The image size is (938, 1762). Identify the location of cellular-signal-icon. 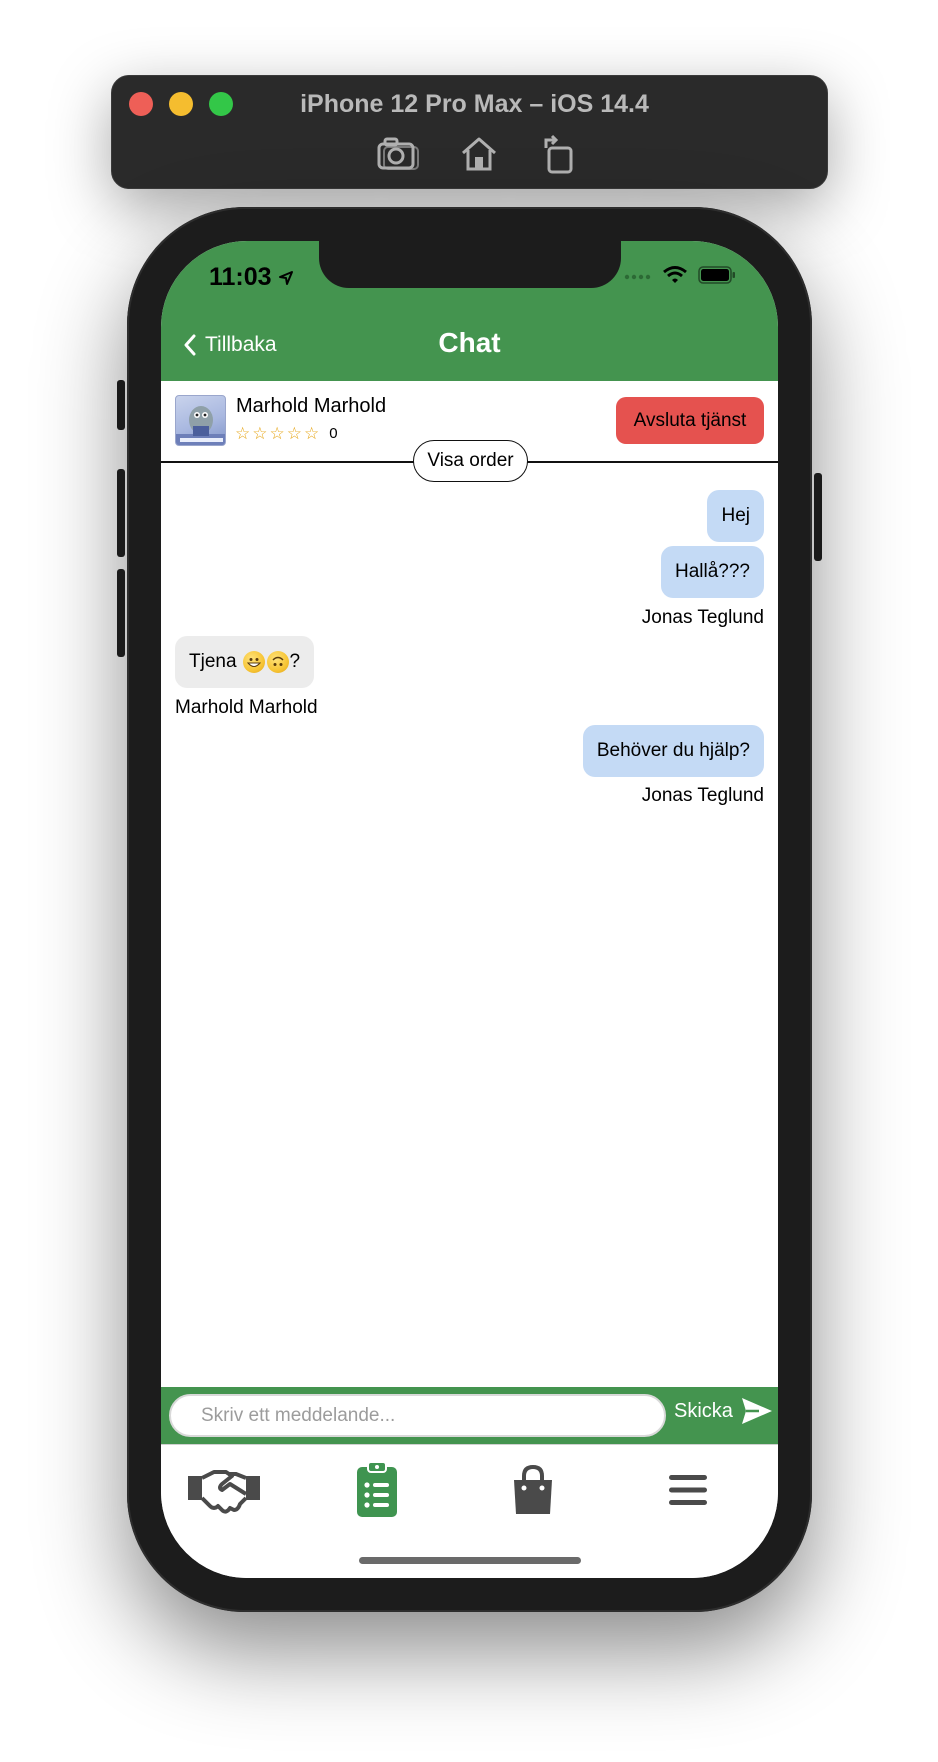
(637, 277).